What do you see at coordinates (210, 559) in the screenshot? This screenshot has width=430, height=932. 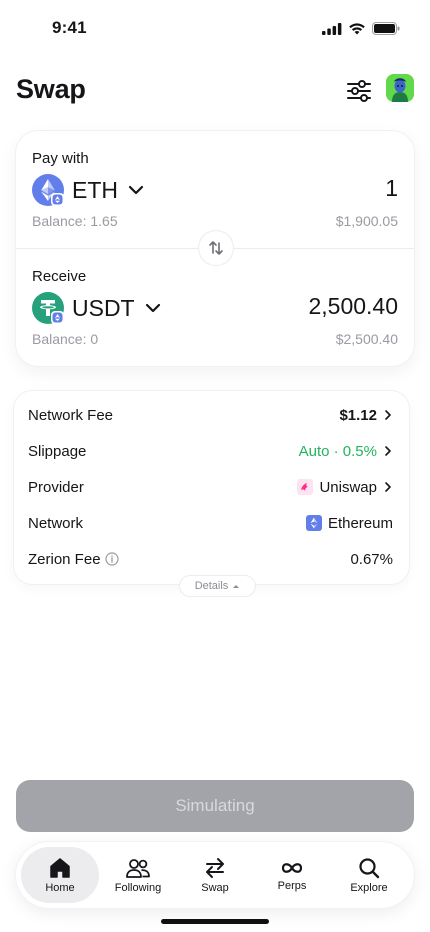 I see `zerion-fee-row: Zerion Fee 0.67%` at bounding box center [210, 559].